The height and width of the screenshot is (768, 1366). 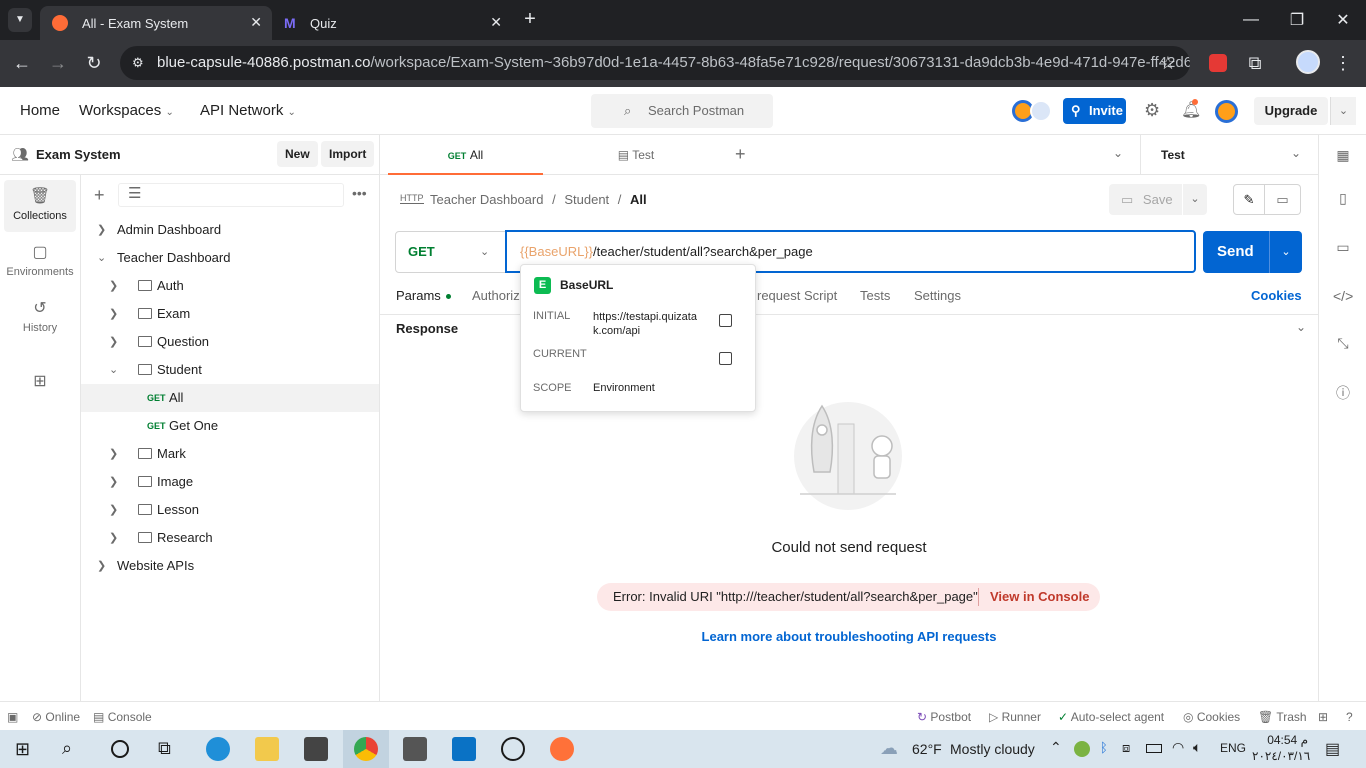 I want to click on import-button: Import, so click(x=348, y=154).